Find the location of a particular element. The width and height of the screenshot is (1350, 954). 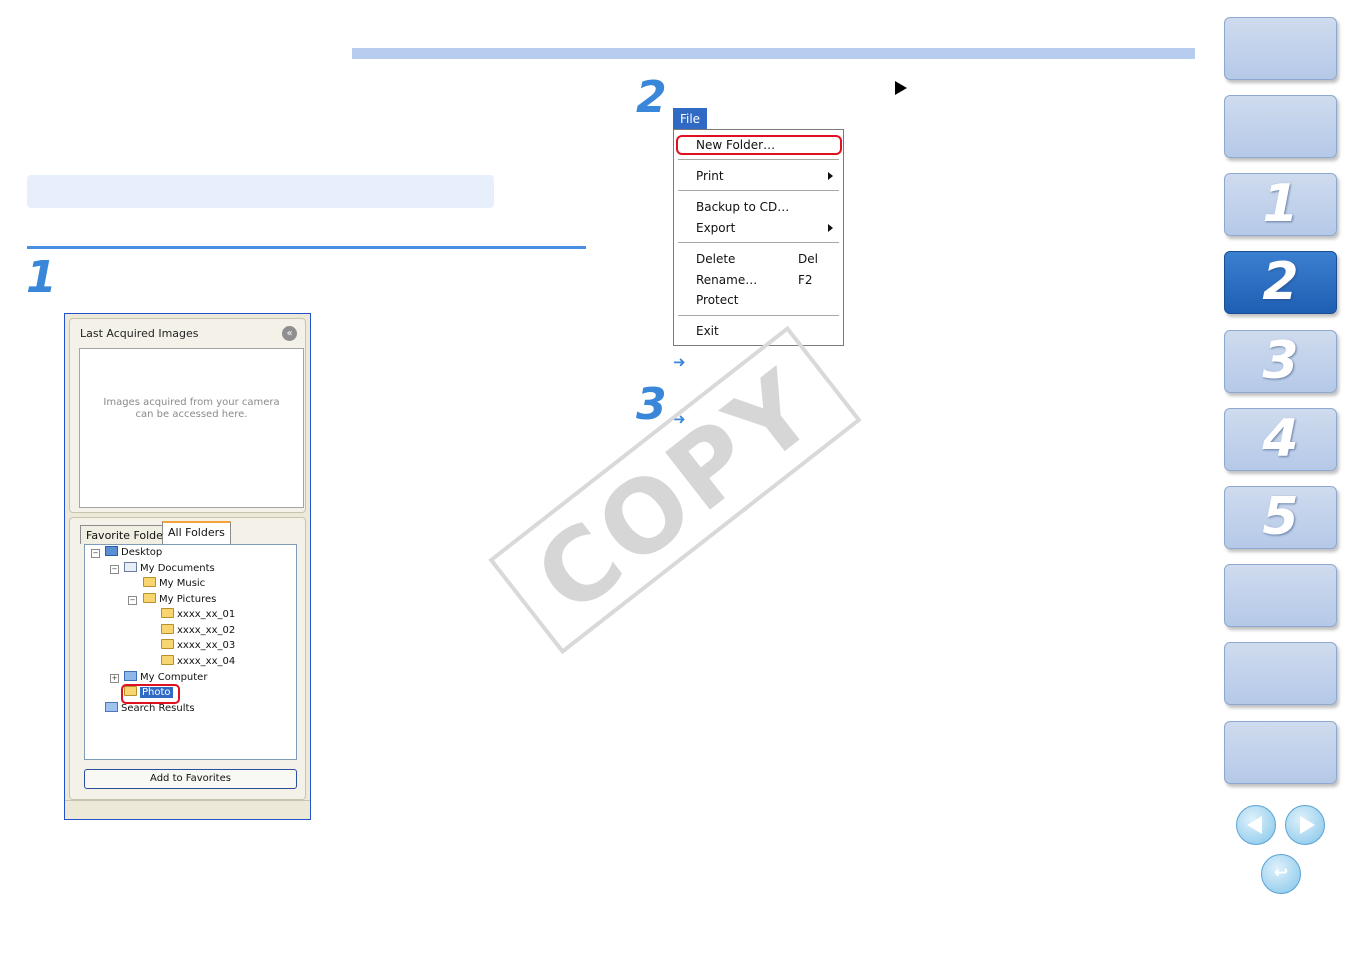

nav-tab-contents is located at coordinates (1280, 48).